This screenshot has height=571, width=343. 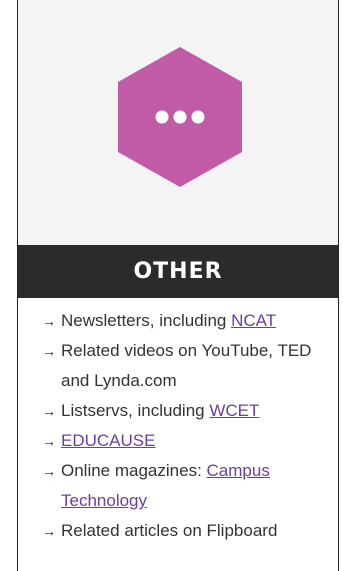 I want to click on list-item-text: Related articles on Flipboard, so click(x=169, y=530).